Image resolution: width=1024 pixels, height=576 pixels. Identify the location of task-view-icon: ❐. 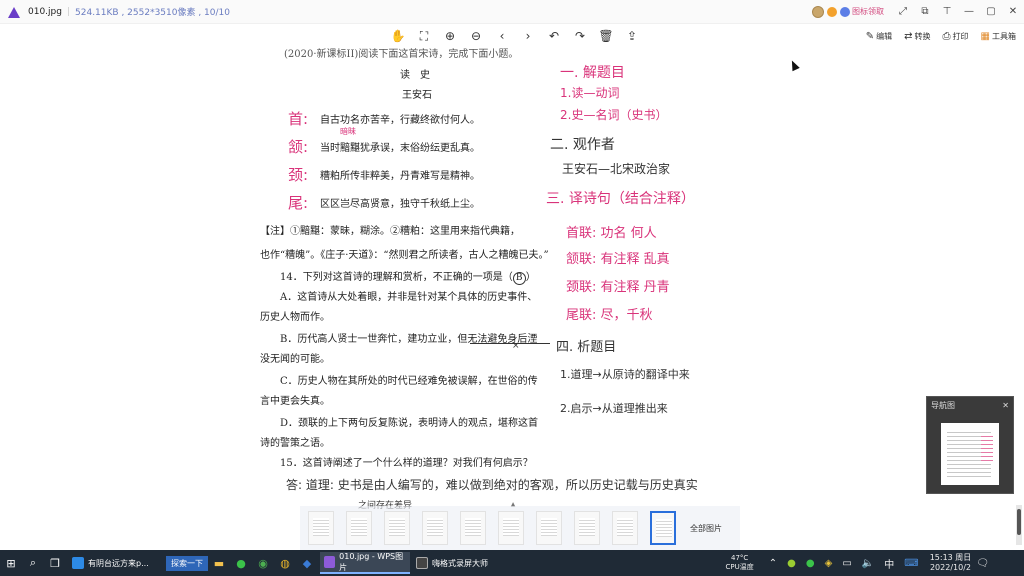
(55, 563).